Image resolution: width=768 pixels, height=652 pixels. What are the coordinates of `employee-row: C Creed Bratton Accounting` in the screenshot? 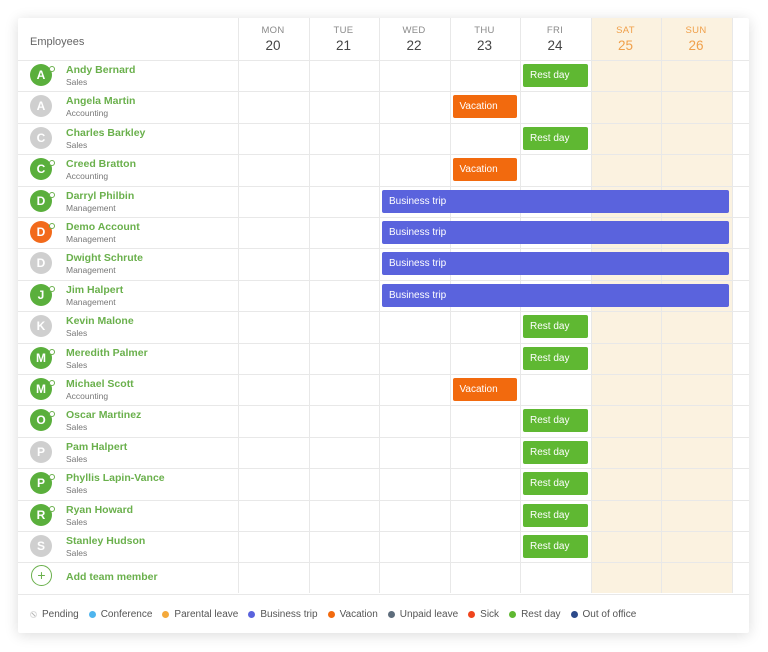 It's located at (128, 169).